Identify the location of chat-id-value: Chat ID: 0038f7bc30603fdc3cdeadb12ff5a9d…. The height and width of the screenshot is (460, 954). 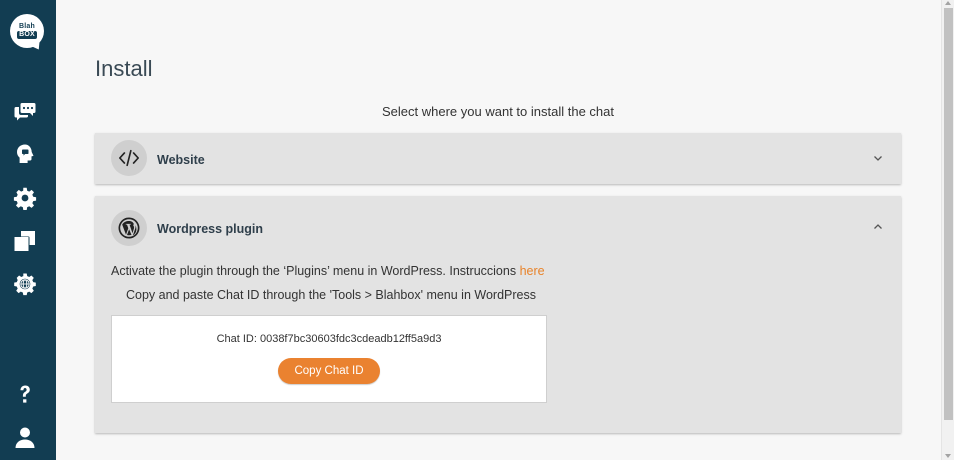
(329, 339).